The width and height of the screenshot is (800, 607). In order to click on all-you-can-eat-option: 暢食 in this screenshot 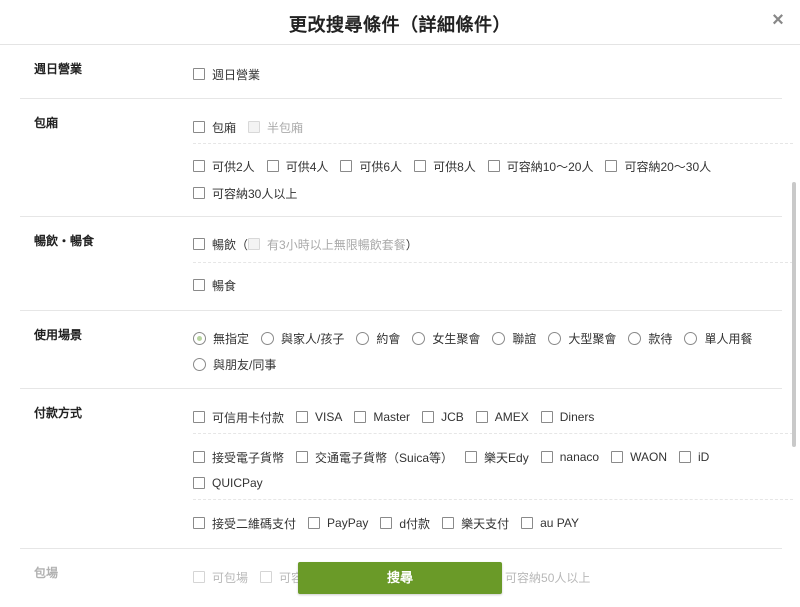, I will do `click(214, 285)`.